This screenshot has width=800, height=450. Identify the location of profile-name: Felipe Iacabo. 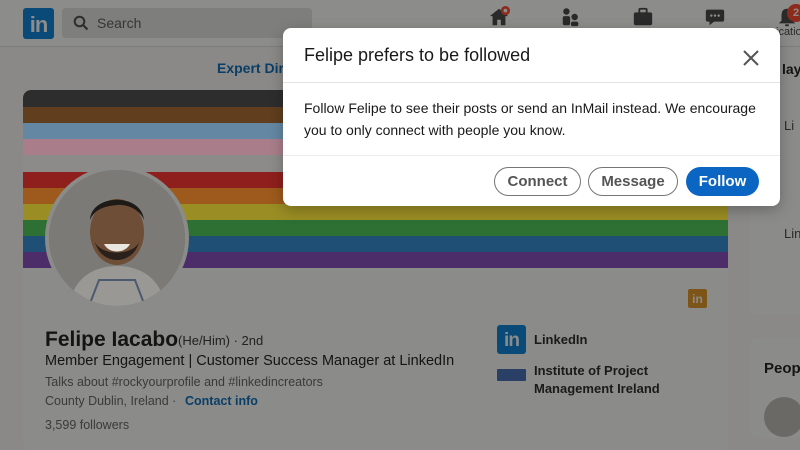
(112, 339).